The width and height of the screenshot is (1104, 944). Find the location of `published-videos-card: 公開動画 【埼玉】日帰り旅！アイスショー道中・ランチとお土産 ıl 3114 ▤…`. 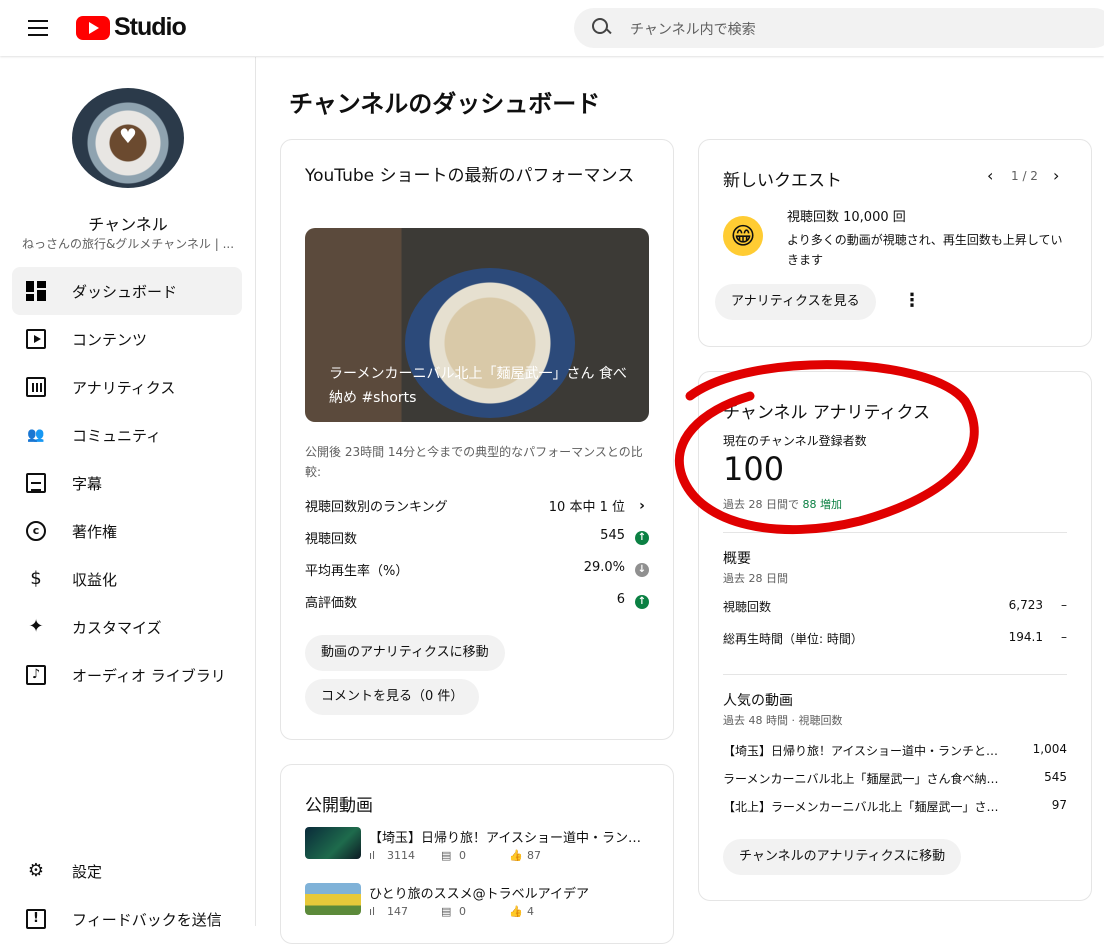

published-videos-card: 公開動画 【埼玉】日帰り旅！アイスショー道中・ランチとお土産 ıl 3114 ▤… is located at coordinates (477, 854).